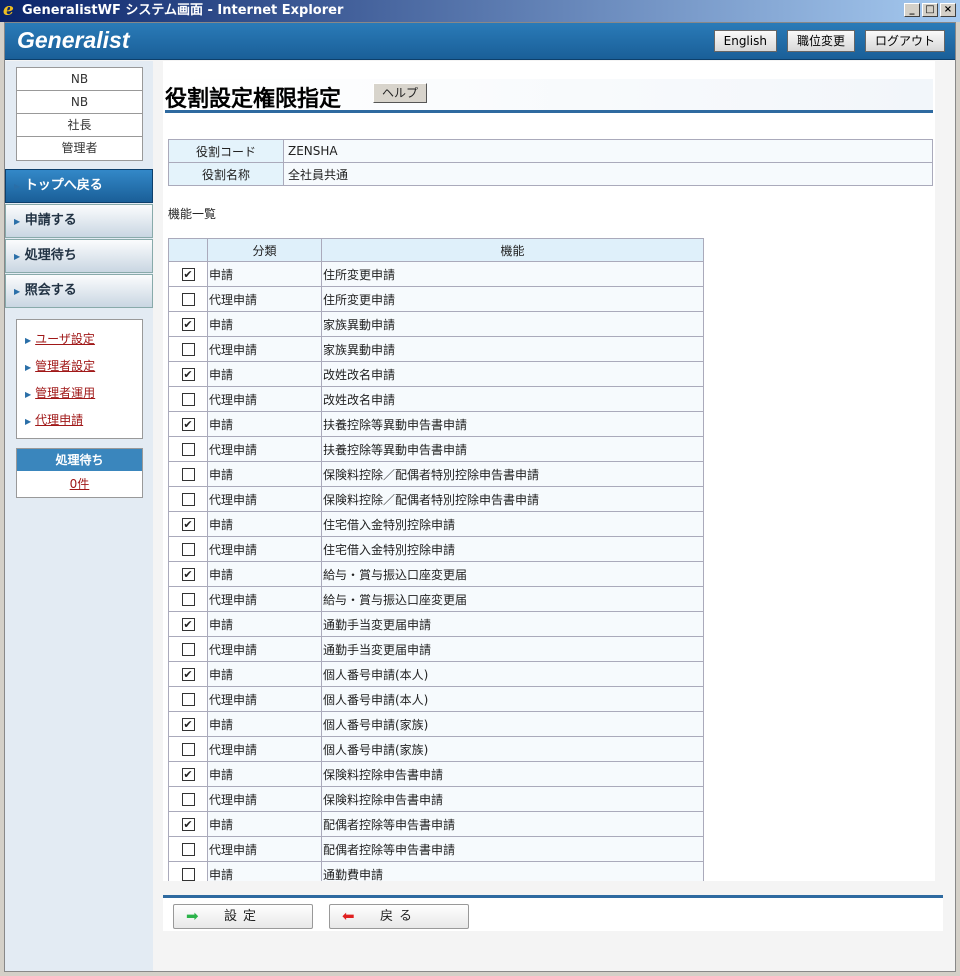 The width and height of the screenshot is (960, 976). I want to click on table-row: 代理申請 個人番号申請(本人), so click(436, 699).